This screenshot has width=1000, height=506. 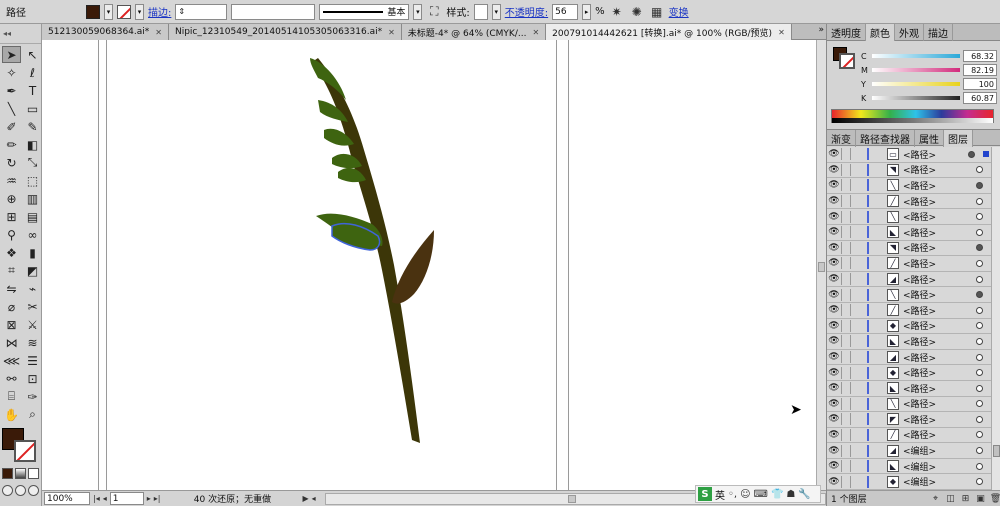 I want to click on fill-dropdown: ▾, so click(x=108, y=11).